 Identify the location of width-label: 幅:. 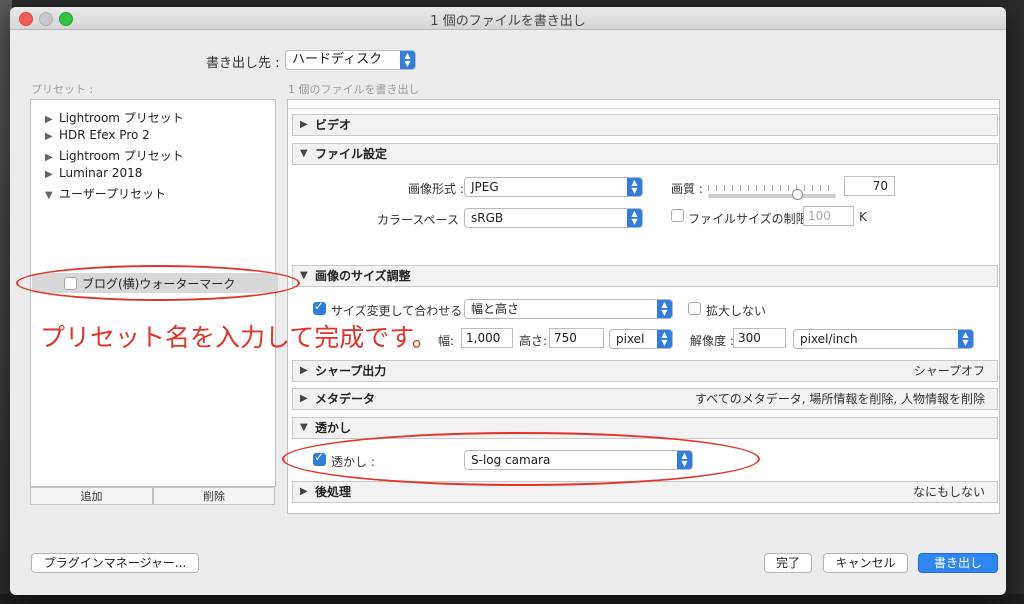
(446, 341).